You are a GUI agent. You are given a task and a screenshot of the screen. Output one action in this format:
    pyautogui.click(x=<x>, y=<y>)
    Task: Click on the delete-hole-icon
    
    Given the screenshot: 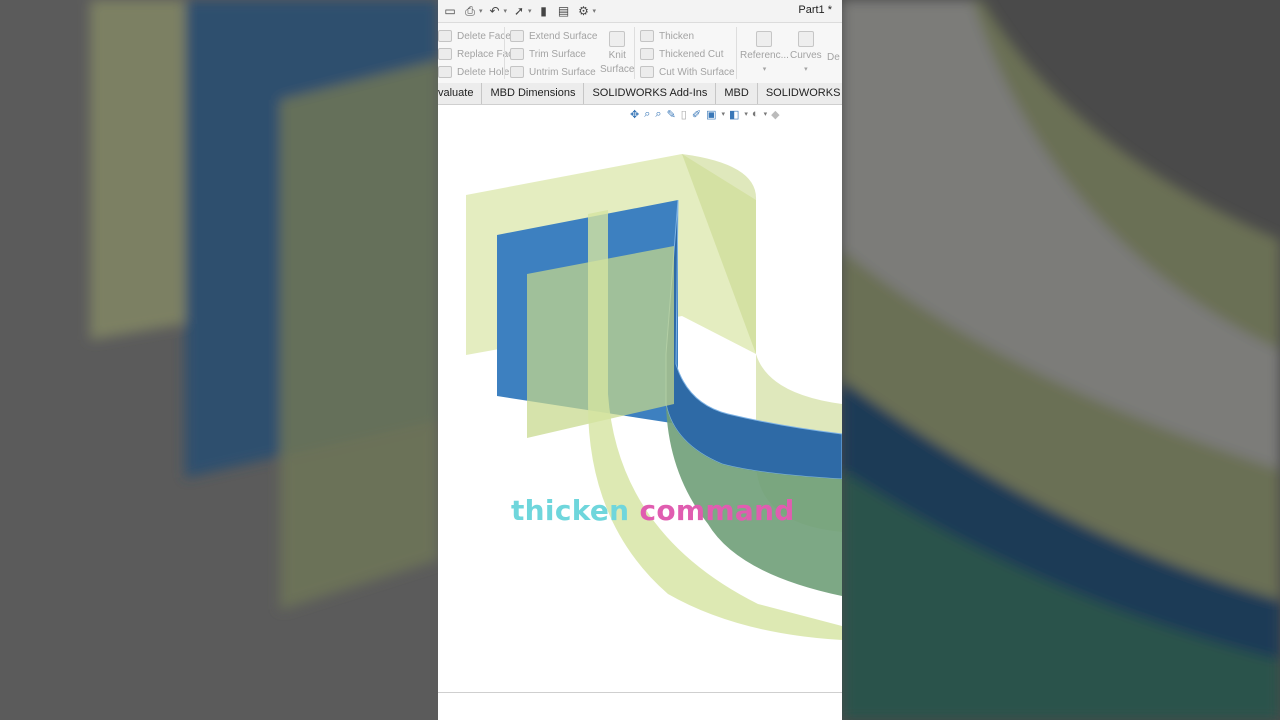 What is the action you would take?
    pyautogui.click(x=445, y=72)
    